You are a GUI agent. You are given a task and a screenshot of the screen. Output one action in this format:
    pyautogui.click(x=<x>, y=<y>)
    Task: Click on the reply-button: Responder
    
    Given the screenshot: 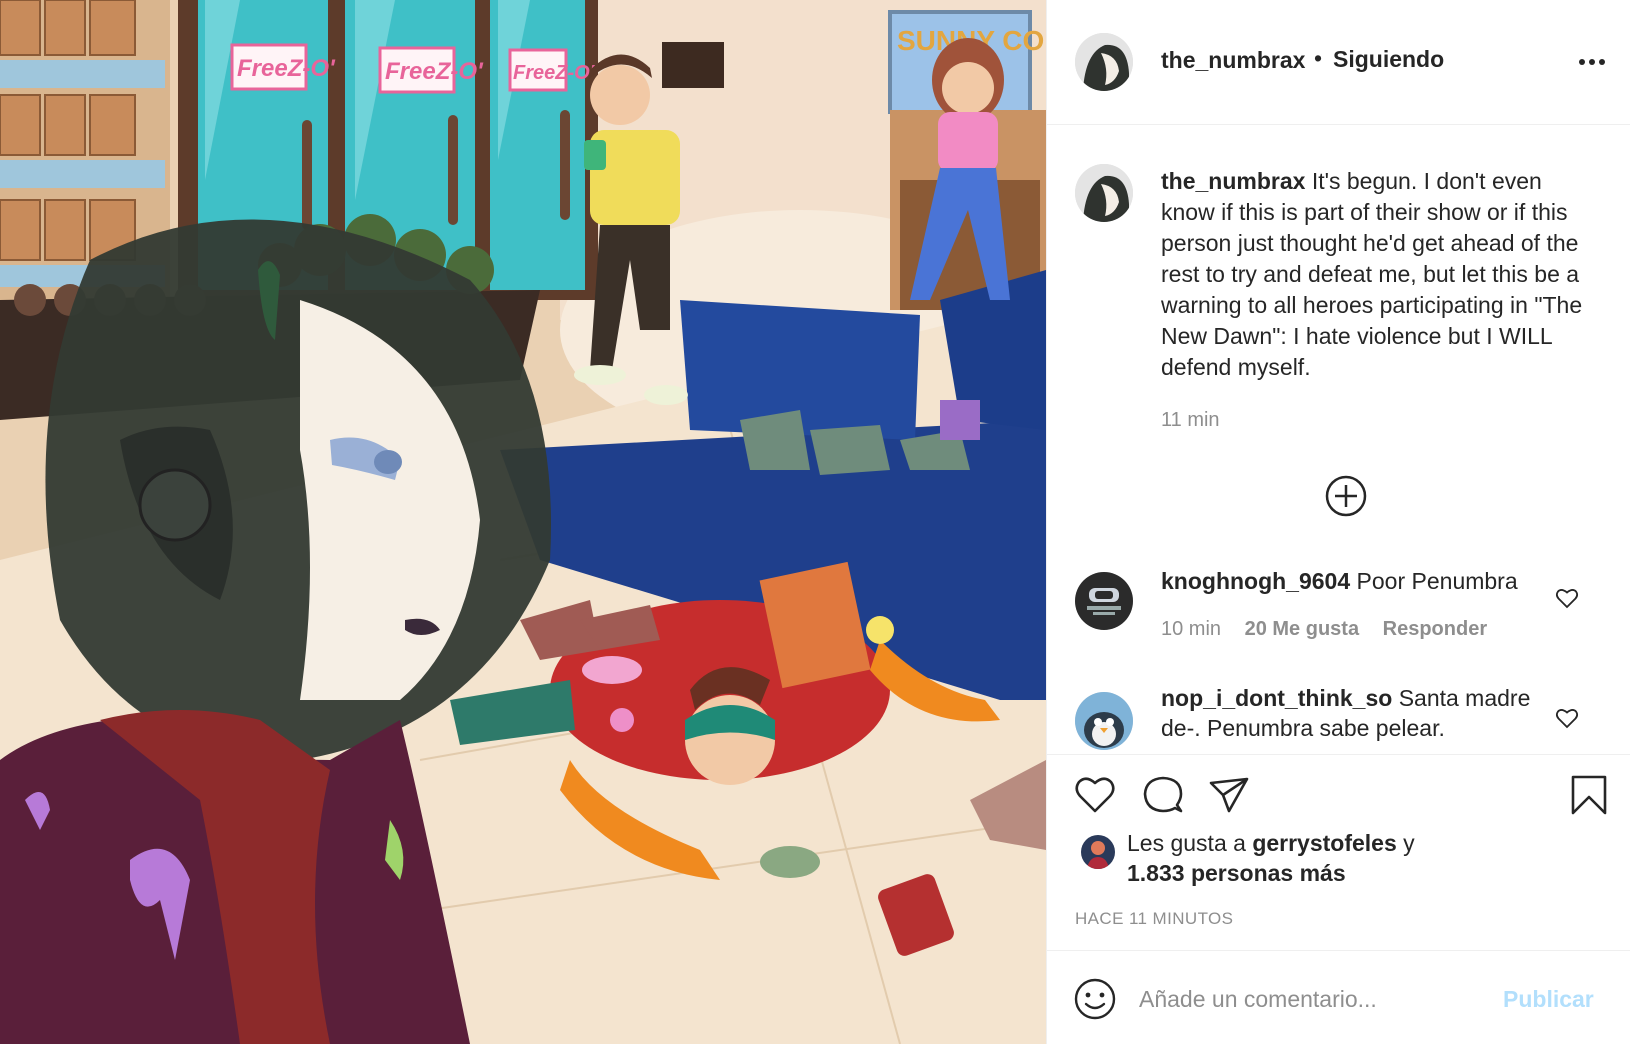 What is the action you would take?
    pyautogui.click(x=1435, y=629)
    